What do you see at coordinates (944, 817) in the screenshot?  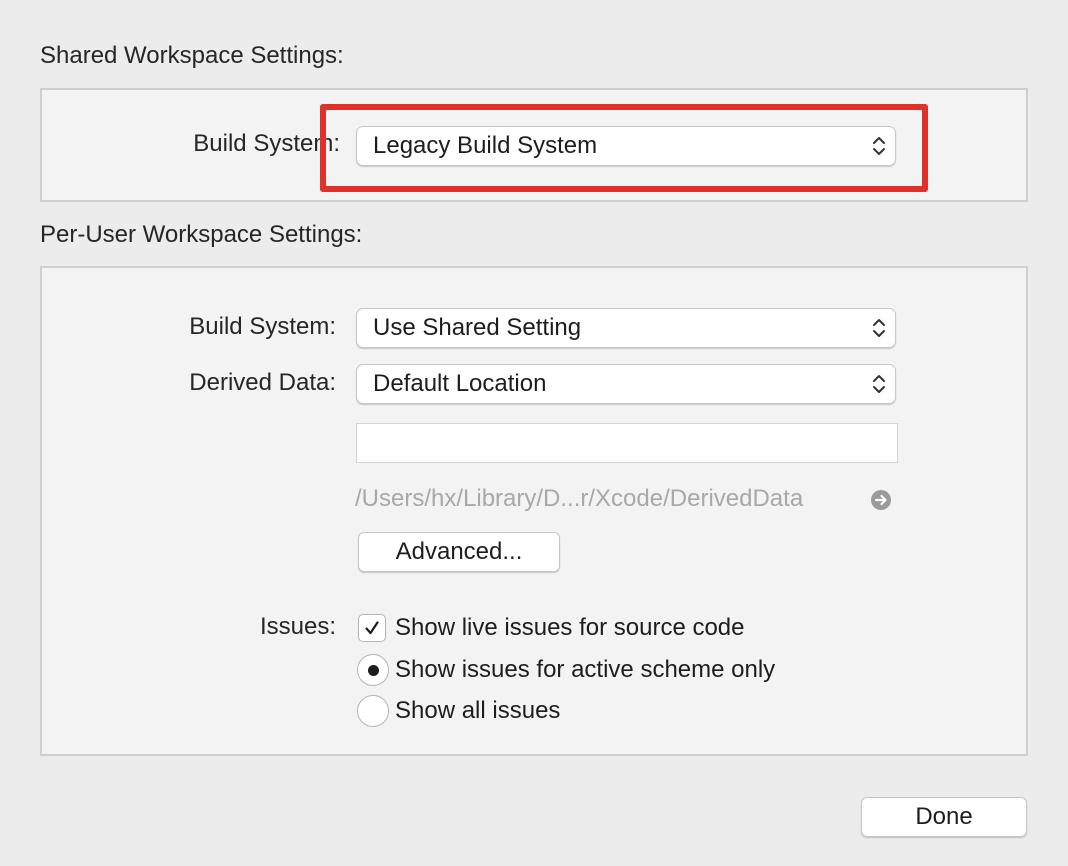 I see `done-button: Done` at bounding box center [944, 817].